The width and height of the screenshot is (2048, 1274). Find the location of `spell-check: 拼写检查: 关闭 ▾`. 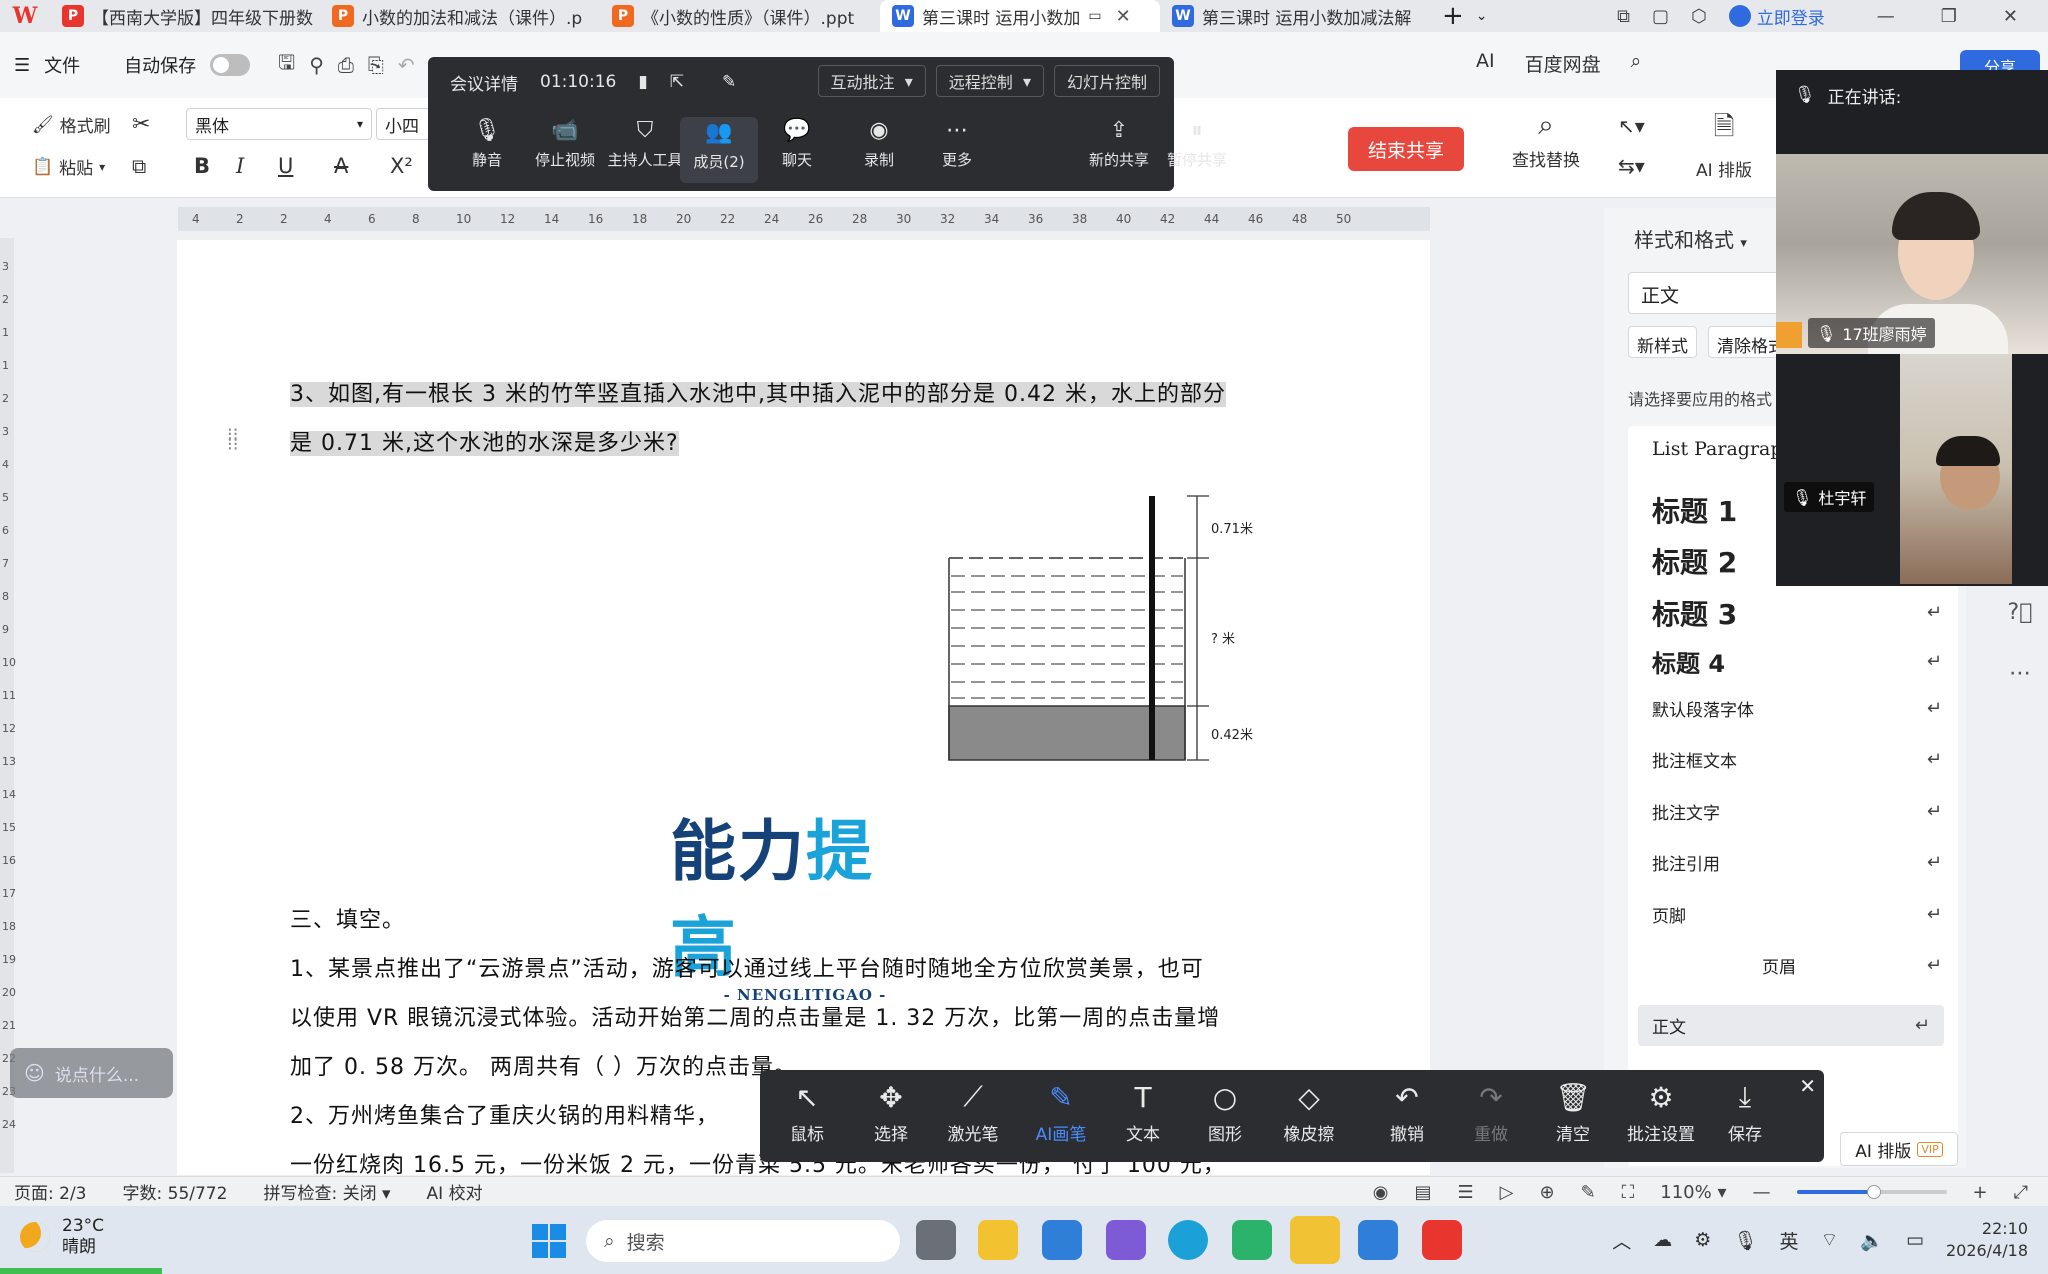

spell-check: 拼写检查: 关闭 ▾ is located at coordinates (326, 1191).